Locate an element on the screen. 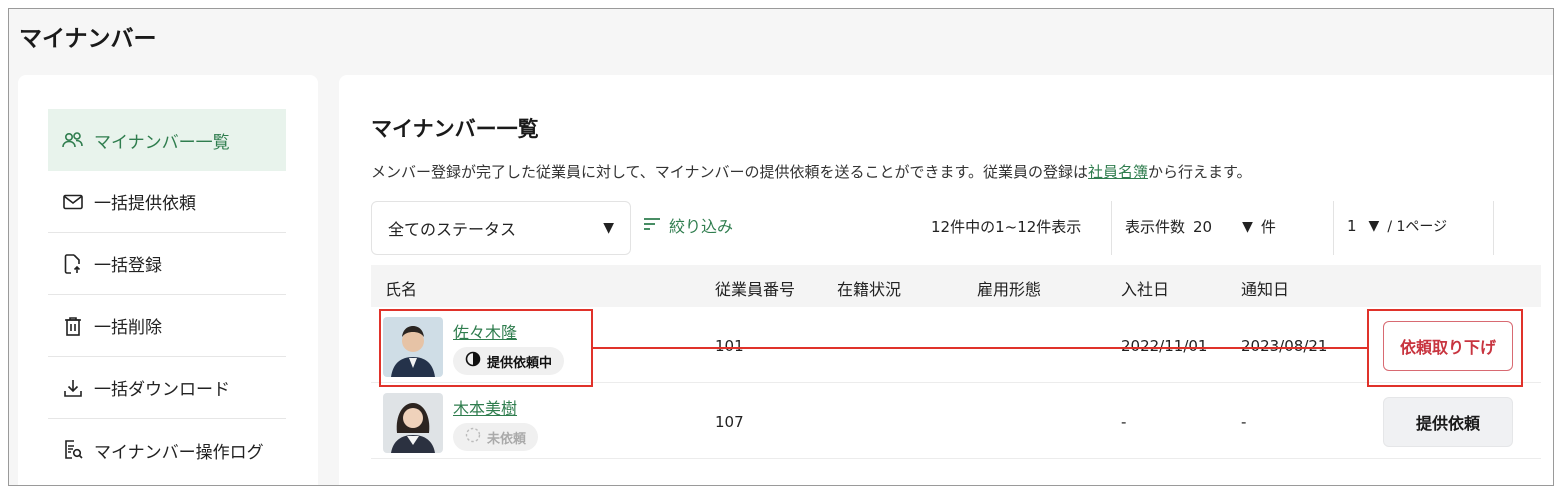 Image resolution: width=1554 pixels, height=494 pixels. column-header-notice-date: 通知日 is located at coordinates (1265, 289).